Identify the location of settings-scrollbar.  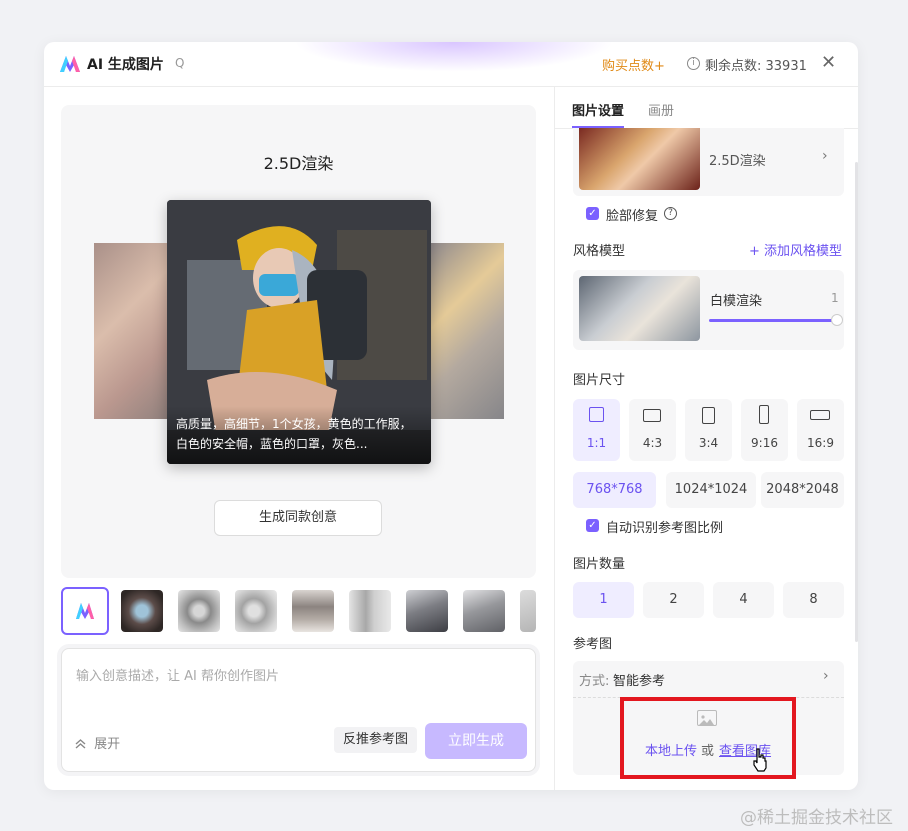
(856, 402).